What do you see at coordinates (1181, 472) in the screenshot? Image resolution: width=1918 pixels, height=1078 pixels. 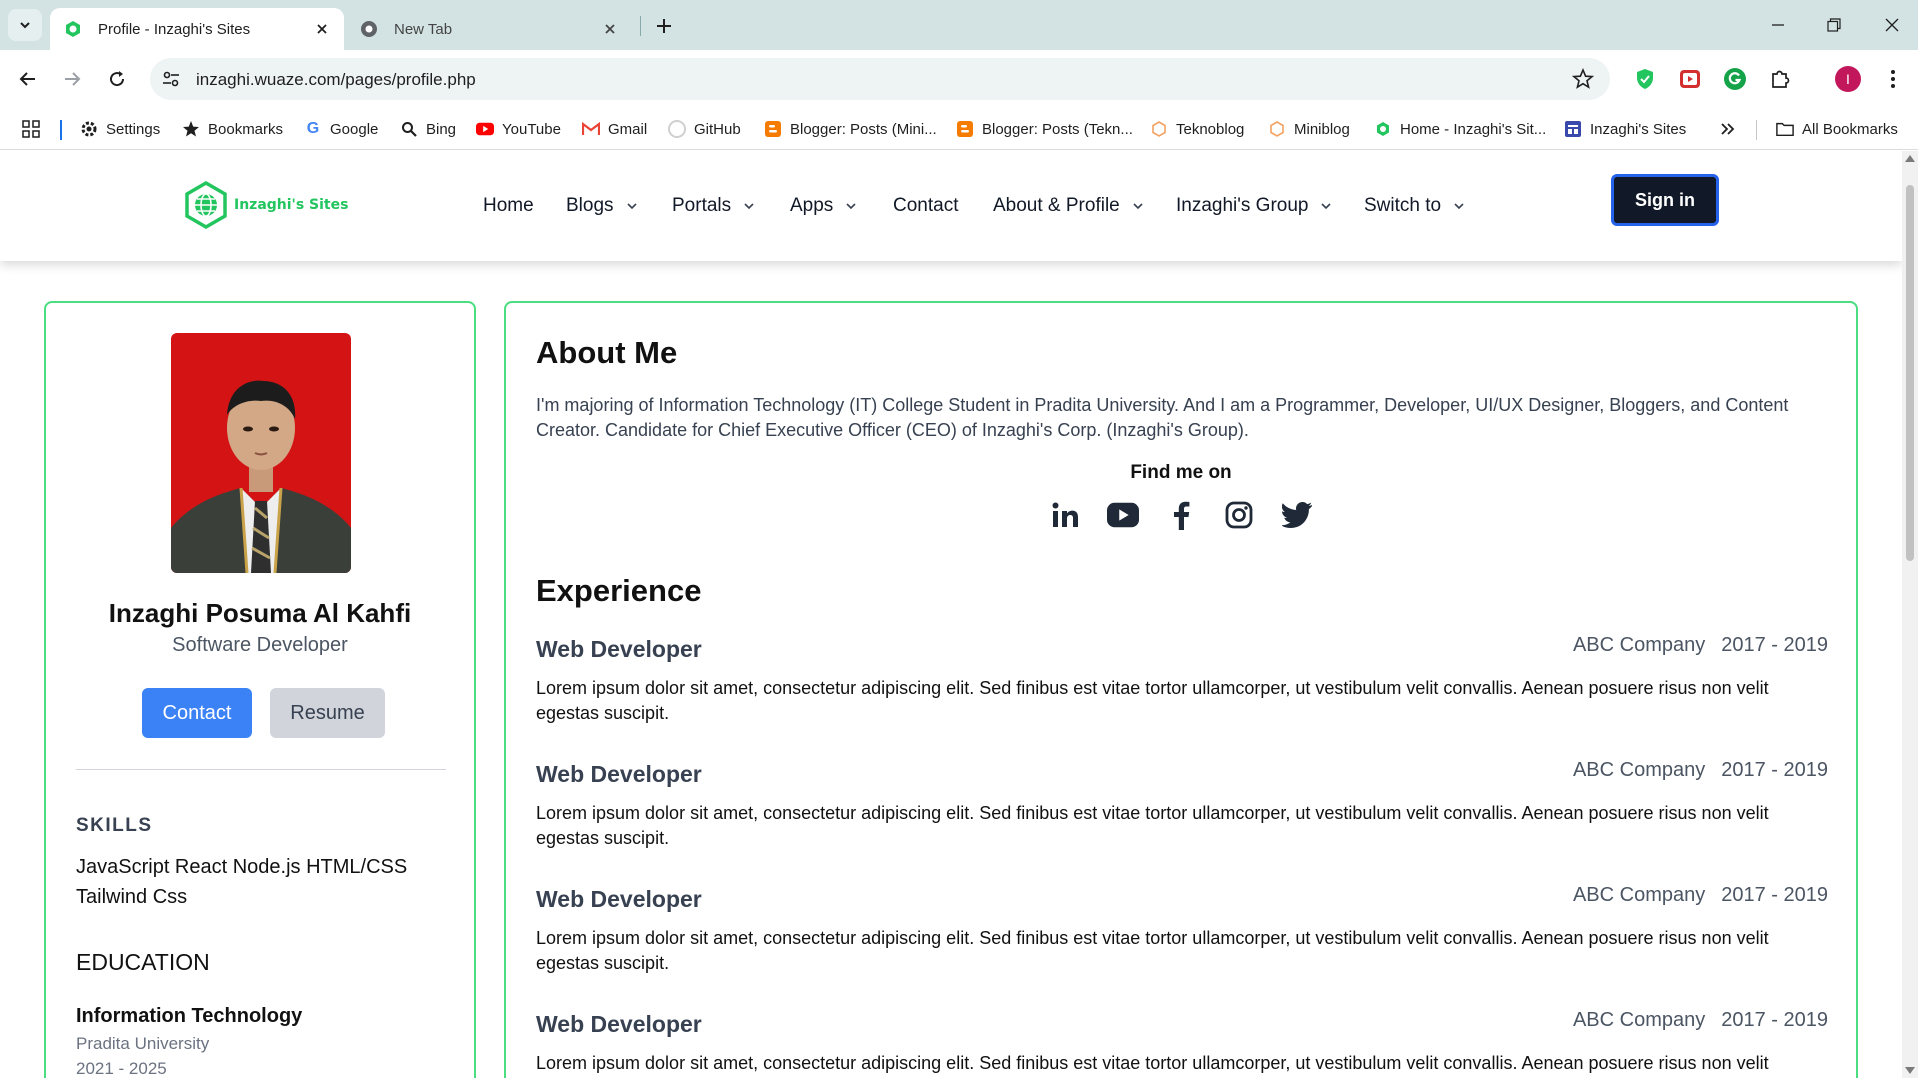 I see `find-me-heading: Find me on` at bounding box center [1181, 472].